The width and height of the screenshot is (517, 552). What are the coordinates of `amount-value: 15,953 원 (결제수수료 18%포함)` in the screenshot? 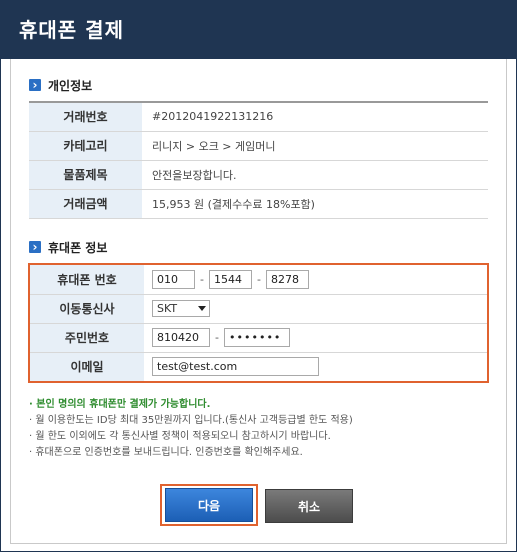 It's located at (315, 204).